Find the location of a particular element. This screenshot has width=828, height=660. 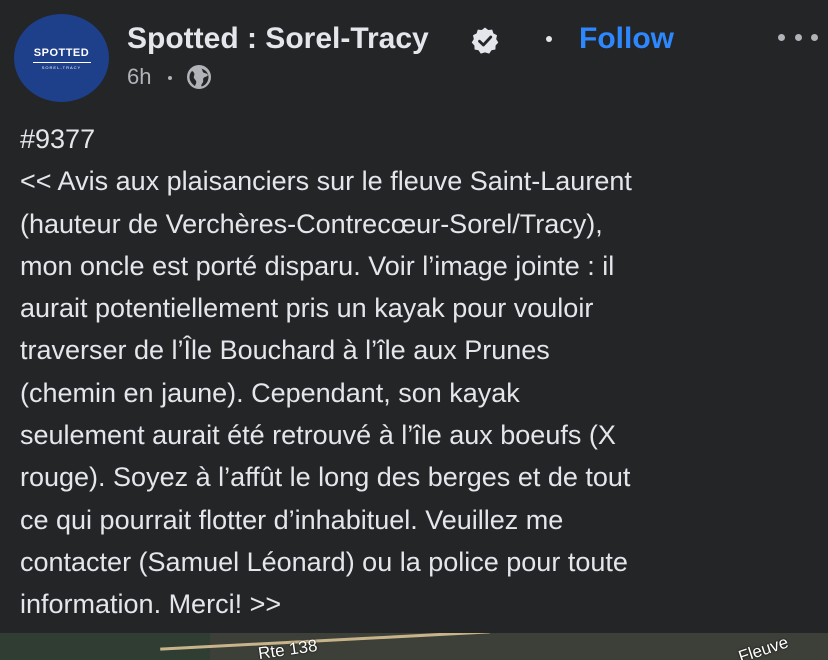

meta-separator-dot is located at coordinates (170, 78).